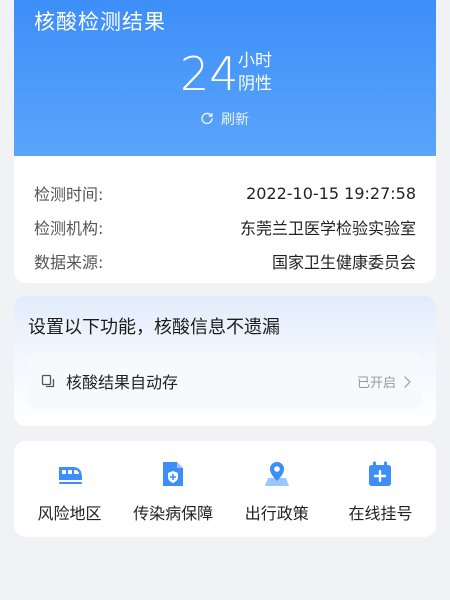  I want to click on service-disease-protection: 传染病保障, so click(173, 489).